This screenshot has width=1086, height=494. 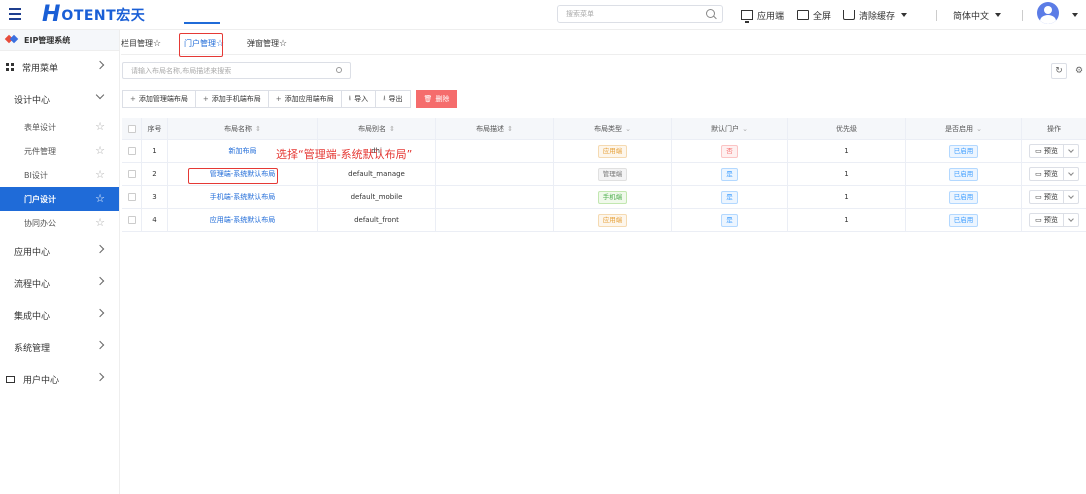 What do you see at coordinates (59, 151) in the screenshot?
I see `sidebar-subitem-component: 元件管理 ☆` at bounding box center [59, 151].